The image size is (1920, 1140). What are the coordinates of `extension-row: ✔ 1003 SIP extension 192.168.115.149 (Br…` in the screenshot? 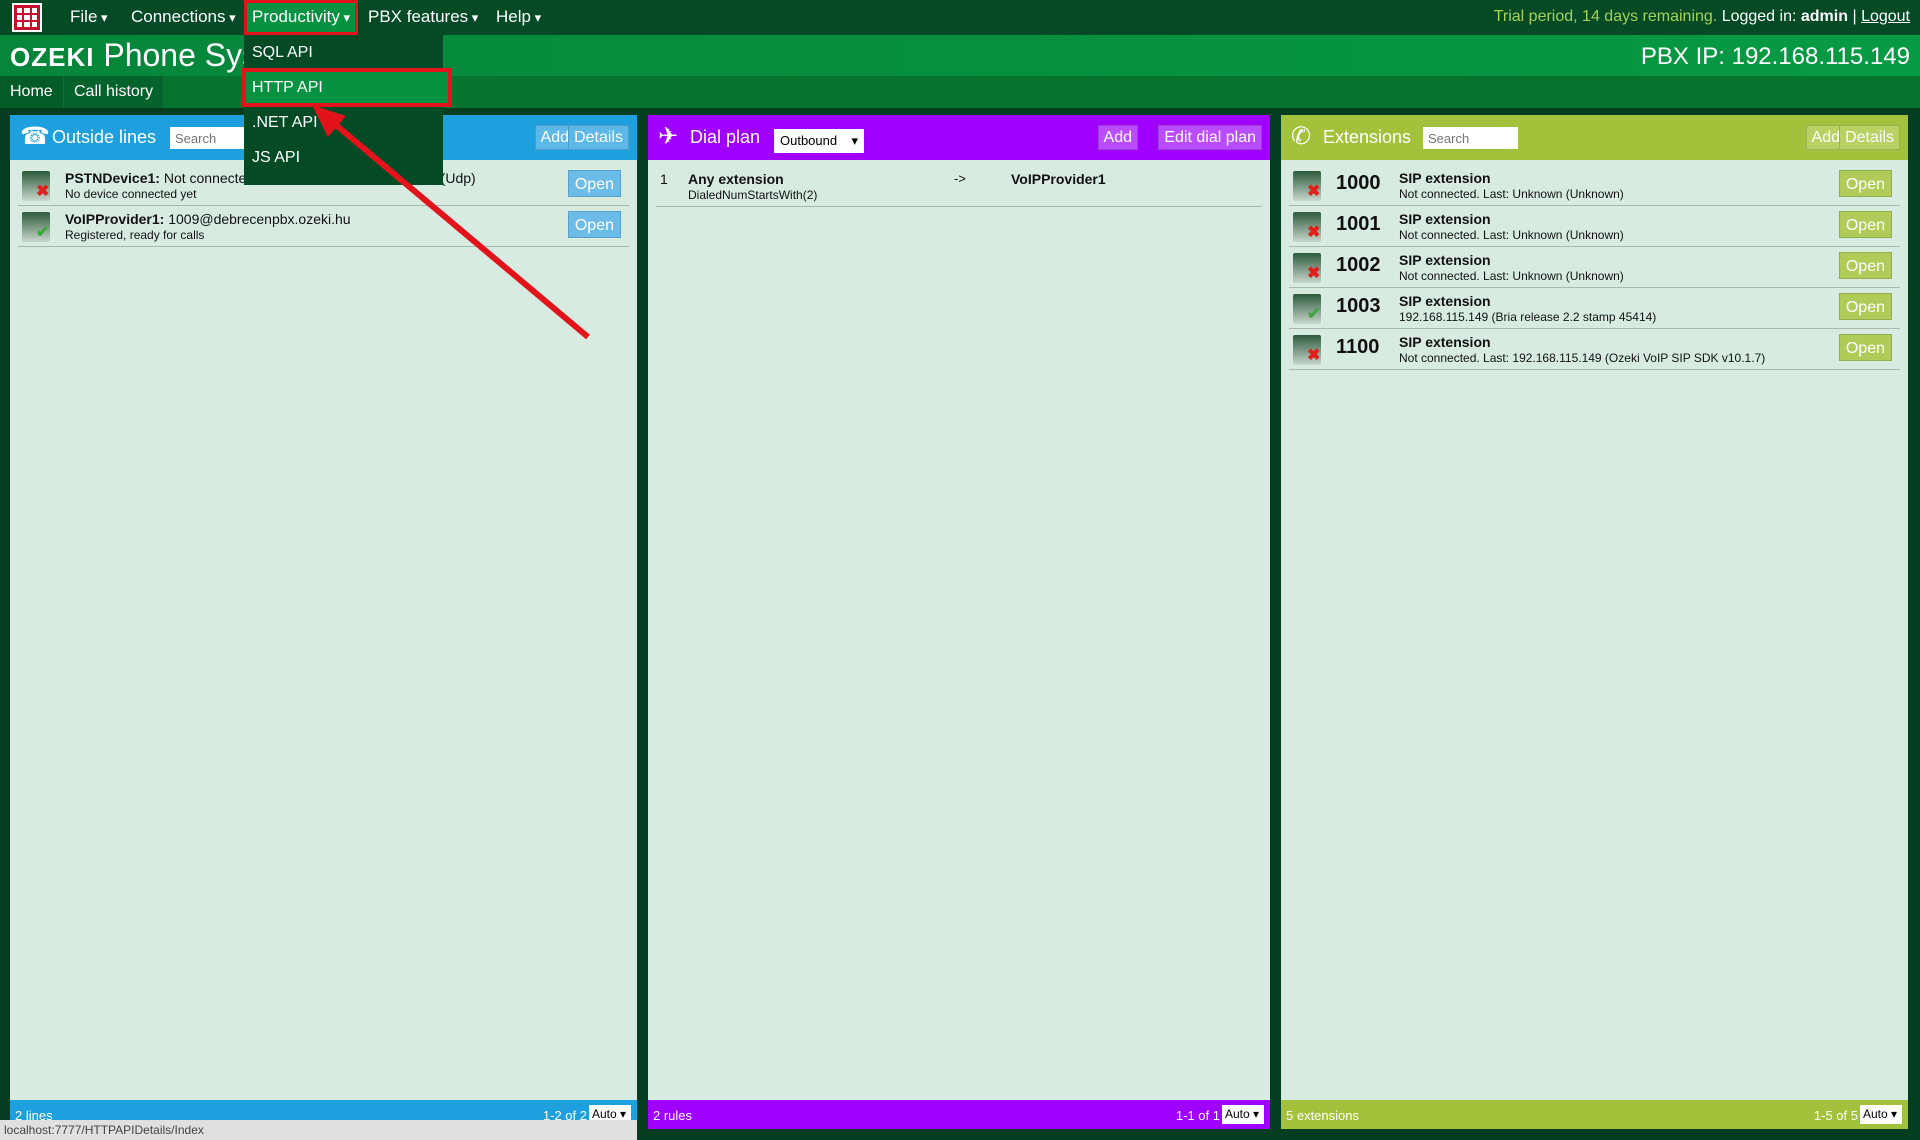 It's located at (1594, 308).